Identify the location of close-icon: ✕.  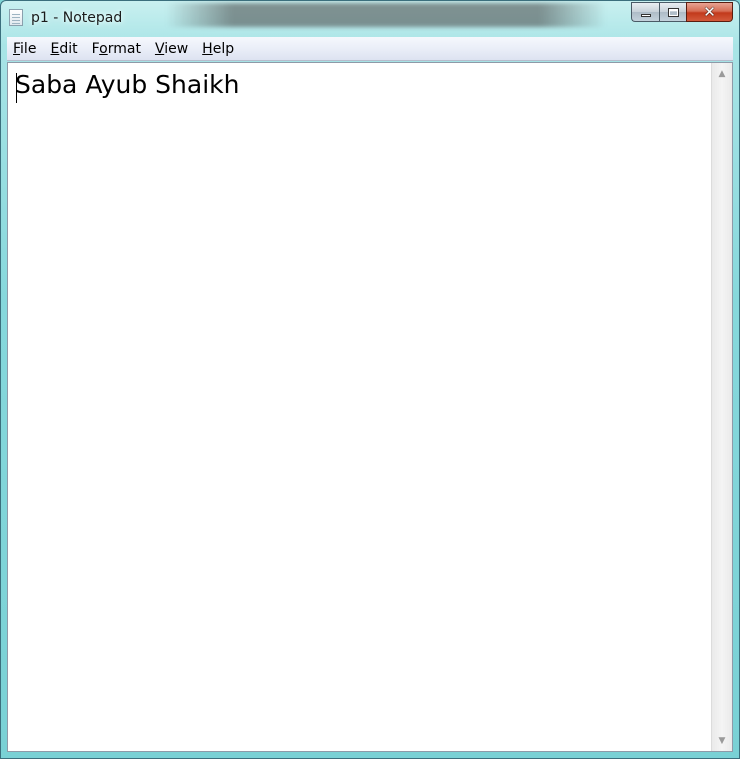
(709, 11).